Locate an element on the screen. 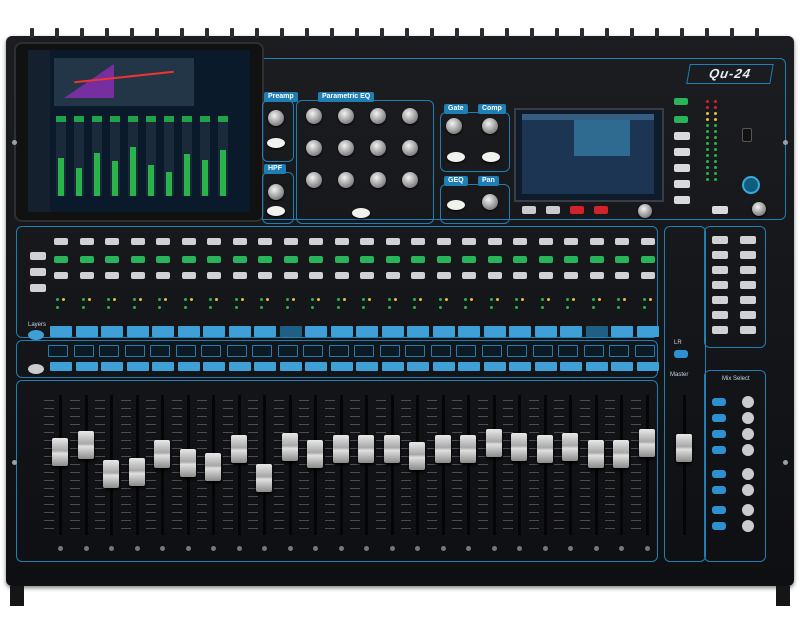 The image size is (800, 620). usb-port is located at coordinates (747, 135).